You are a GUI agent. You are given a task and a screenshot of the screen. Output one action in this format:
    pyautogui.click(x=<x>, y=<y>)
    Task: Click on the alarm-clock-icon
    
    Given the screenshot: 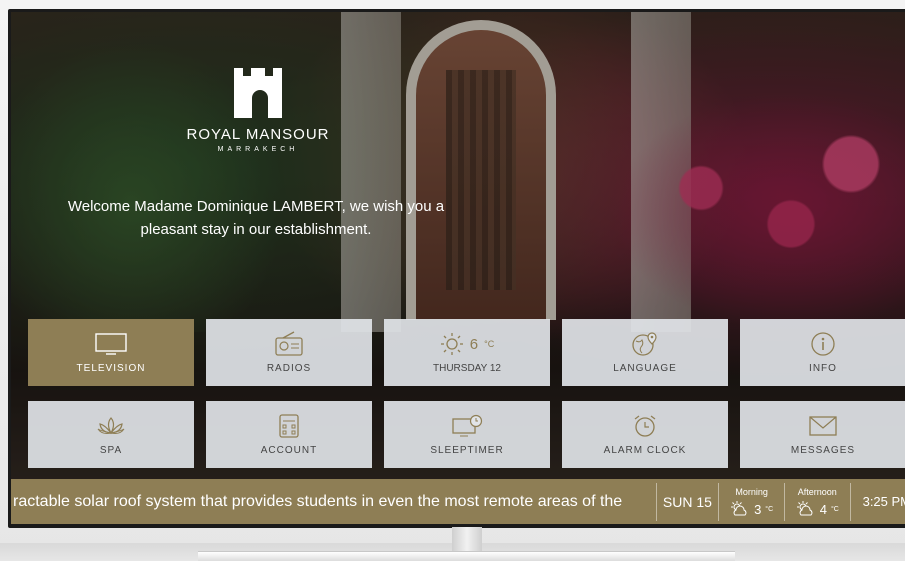 What is the action you would take?
    pyautogui.click(x=645, y=426)
    